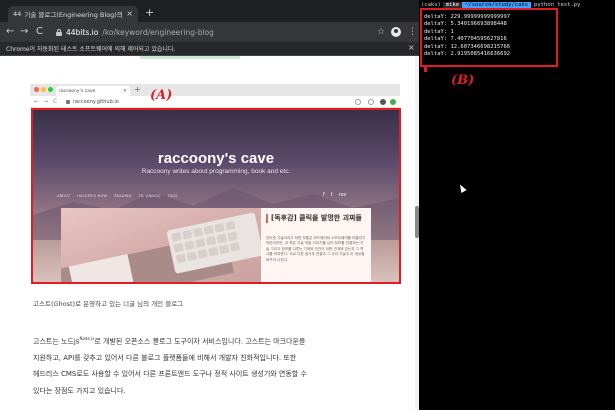  Describe the element at coordinates (381, 32) in the screenshot. I see `bookmark-star-icon: ☆` at that location.